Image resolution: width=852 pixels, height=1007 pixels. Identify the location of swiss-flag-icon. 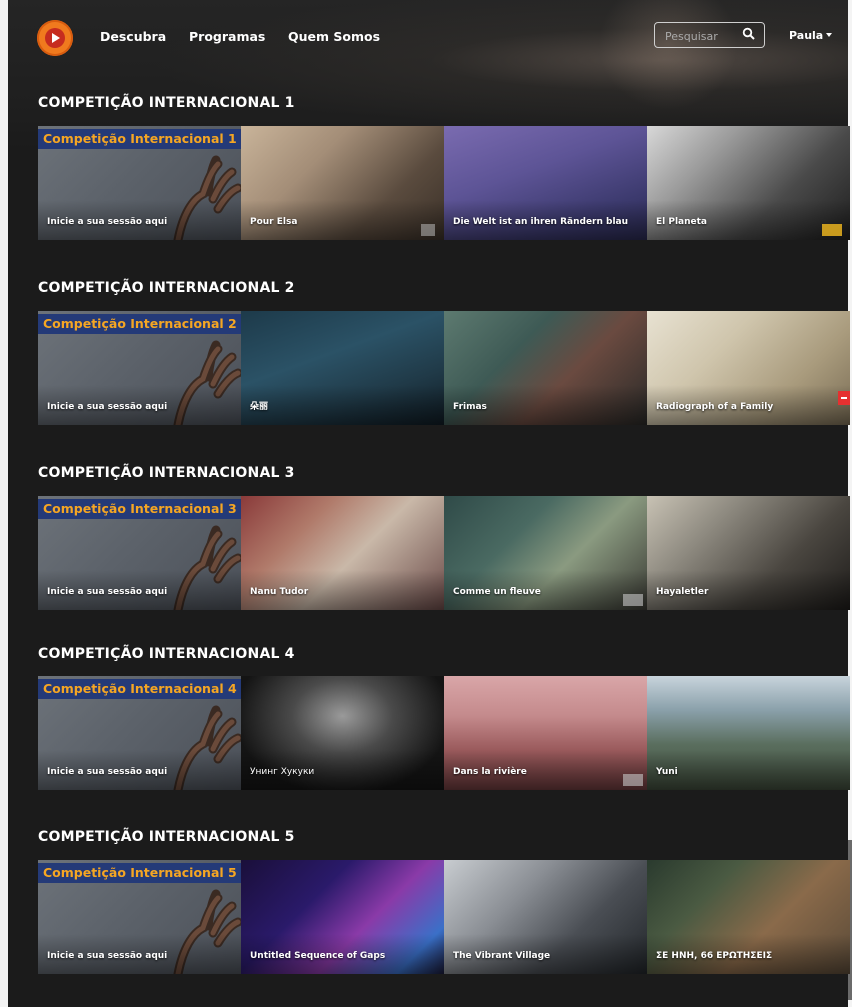
(844, 398).